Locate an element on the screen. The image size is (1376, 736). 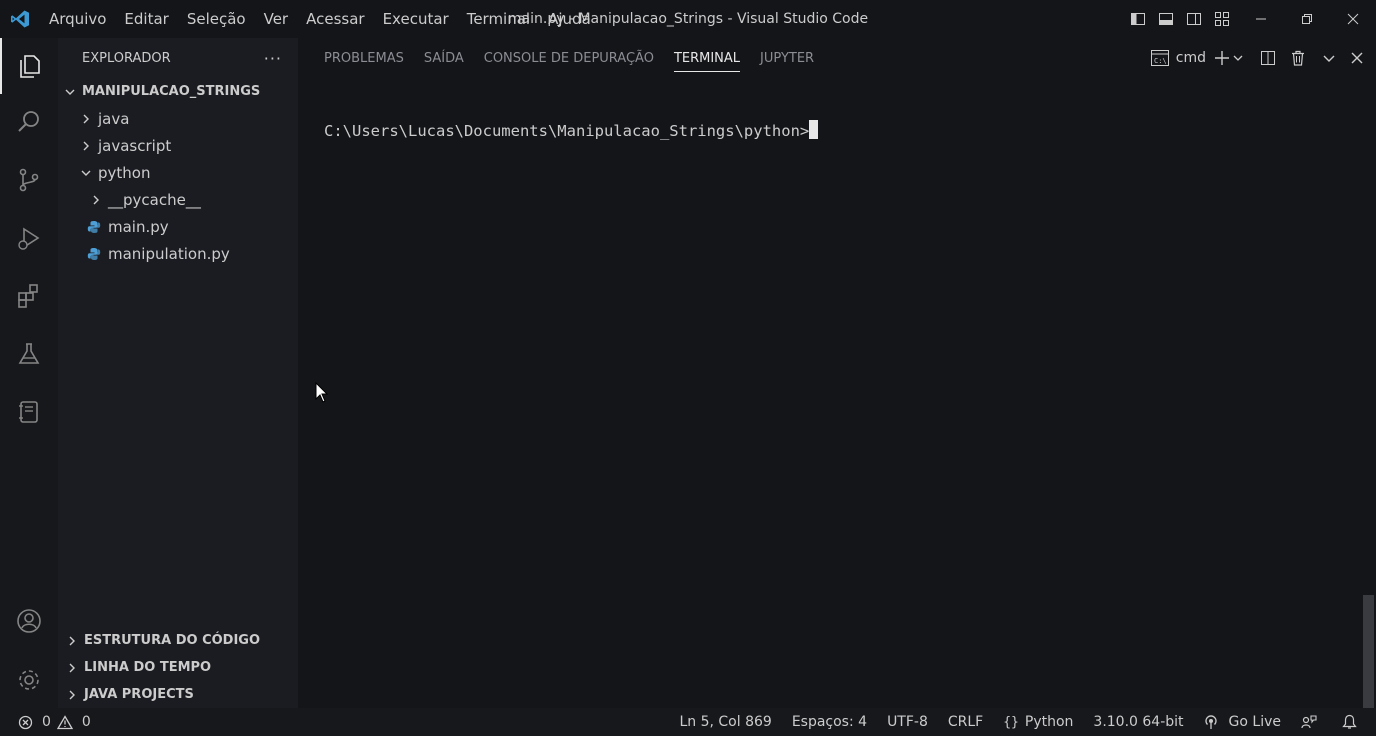
tree-file-manipulation-py: manipulation.py is located at coordinates (178, 253).